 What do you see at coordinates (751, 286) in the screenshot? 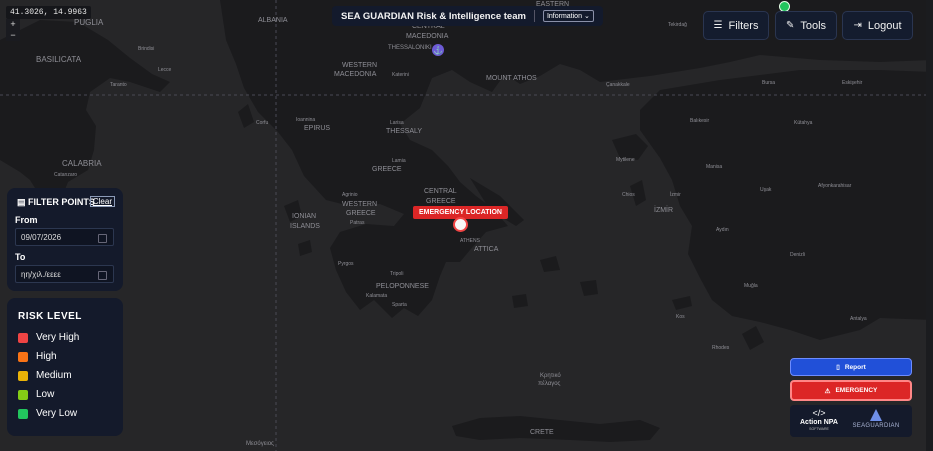
I see `map-label: Muğla` at bounding box center [751, 286].